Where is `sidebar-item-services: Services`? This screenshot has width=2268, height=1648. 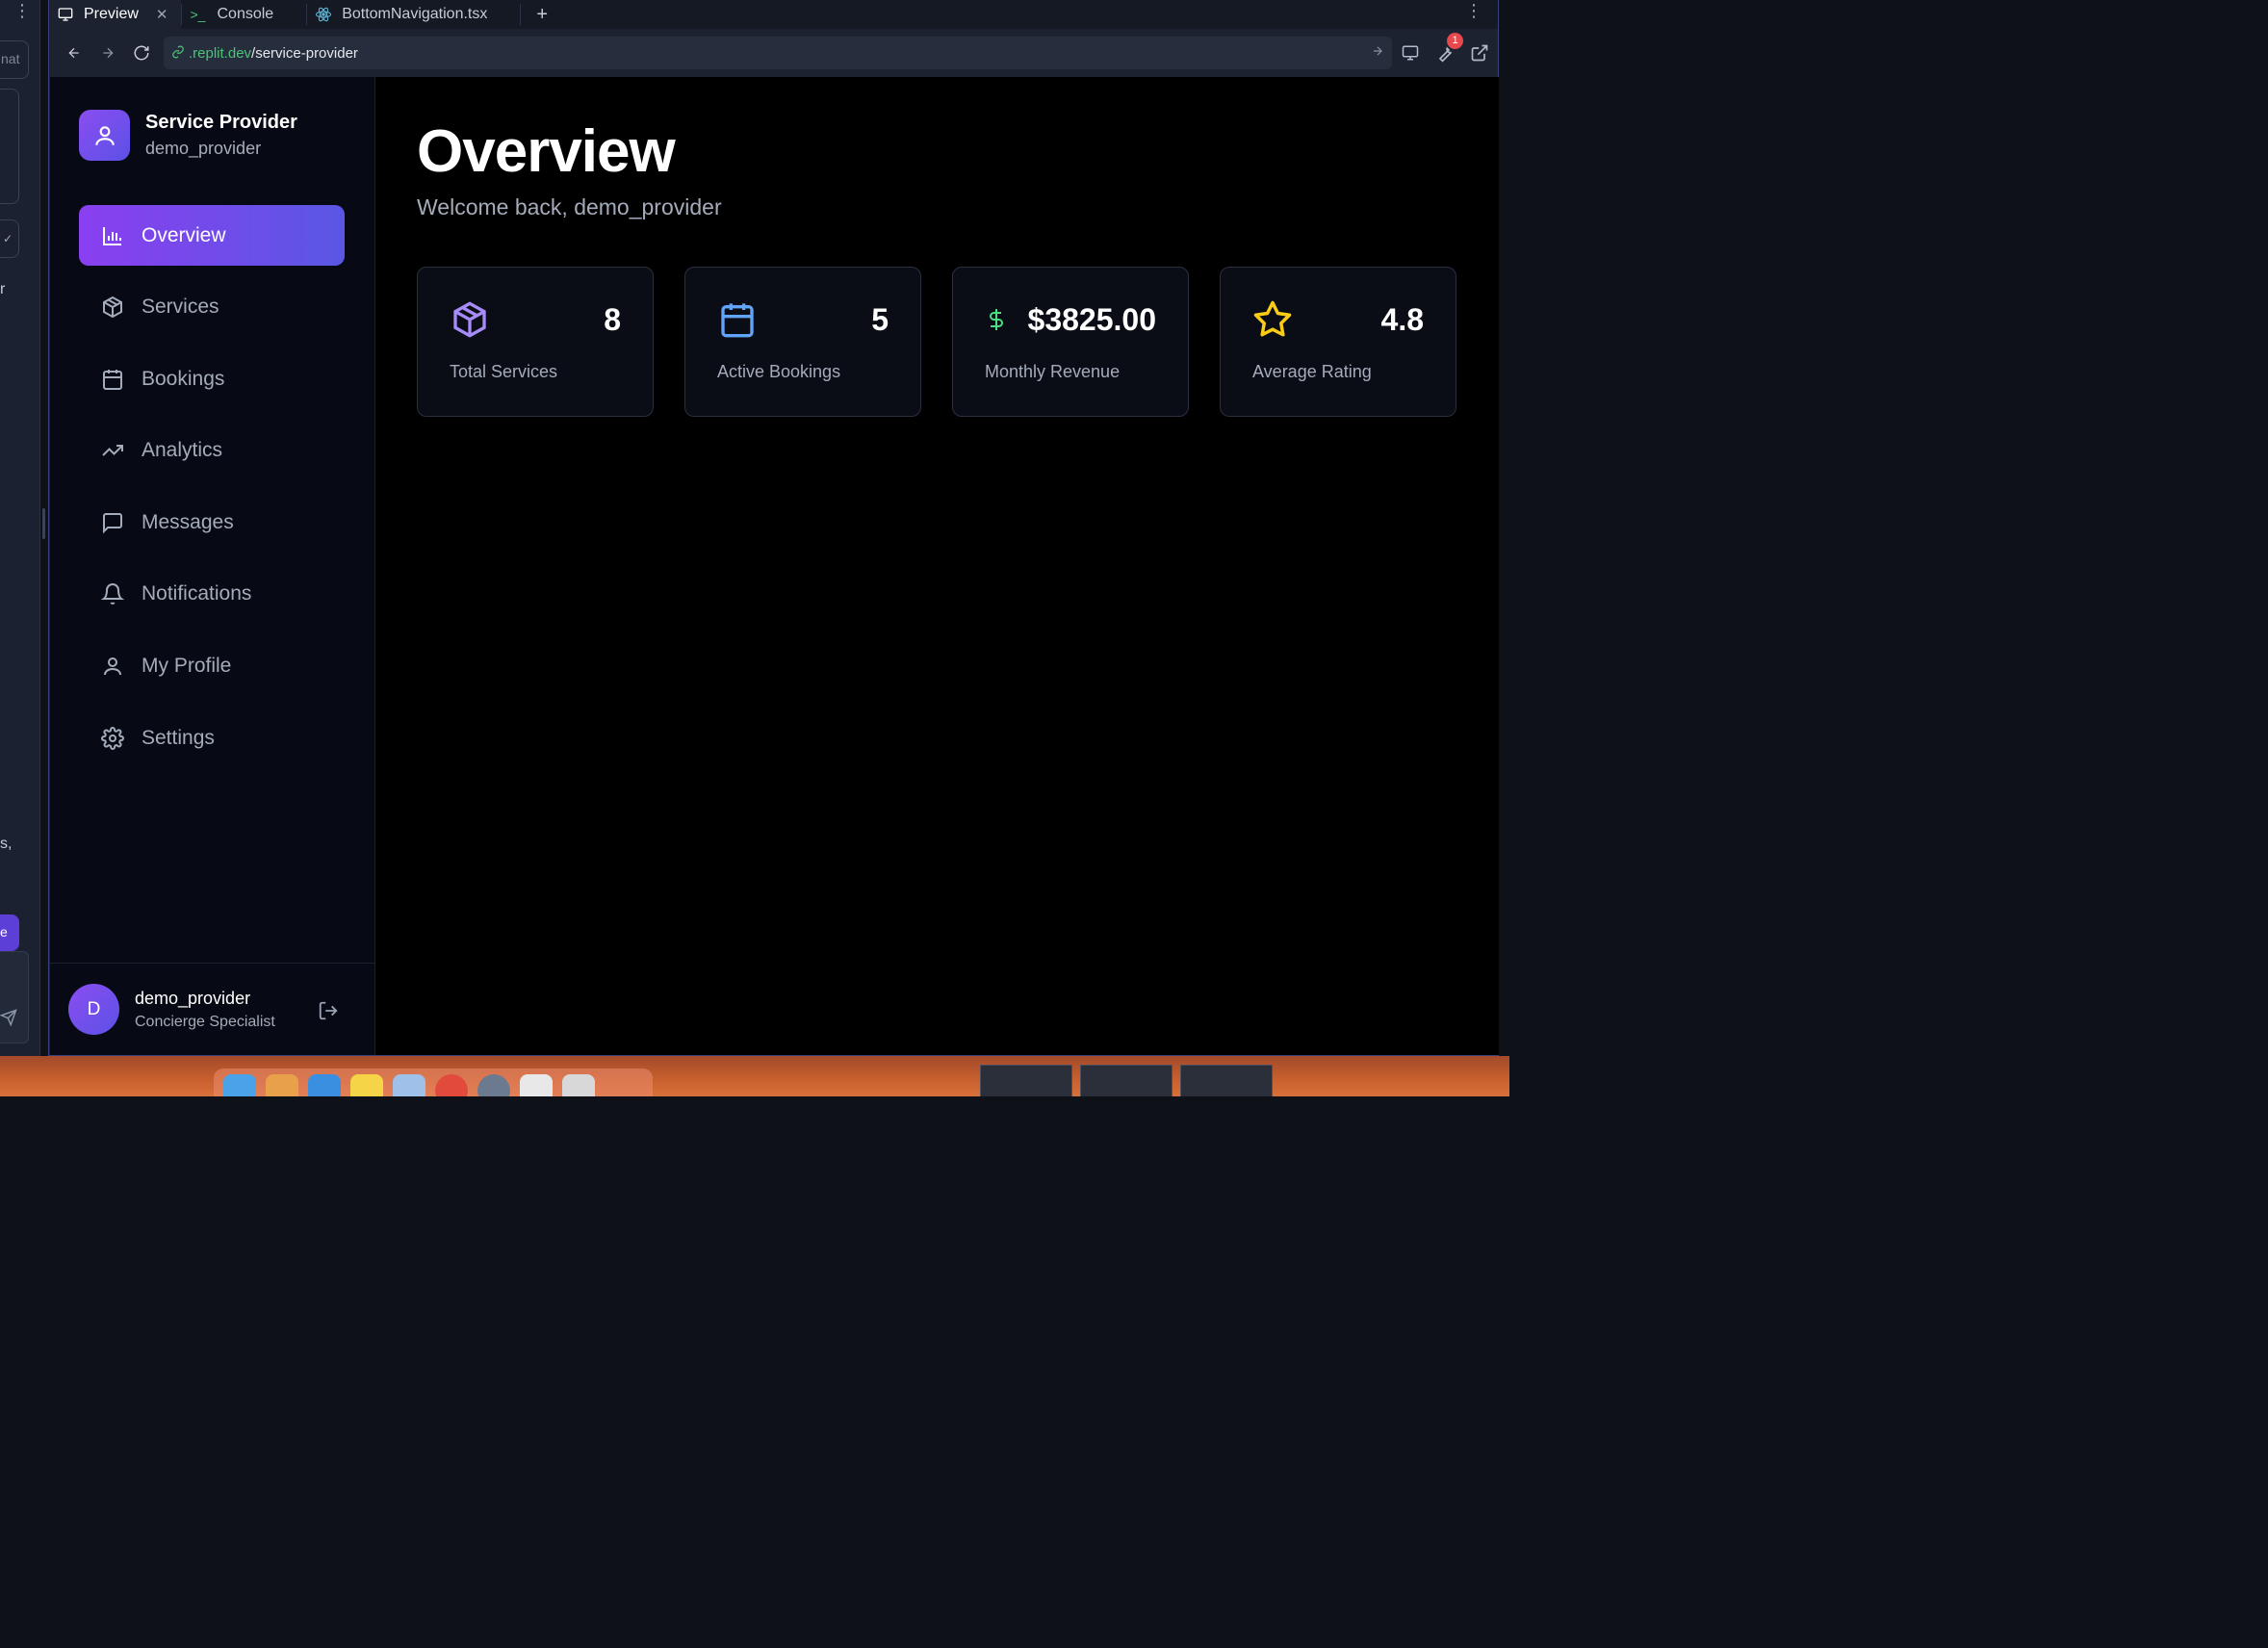
sidebar-item-services: Services is located at coordinates (212, 307).